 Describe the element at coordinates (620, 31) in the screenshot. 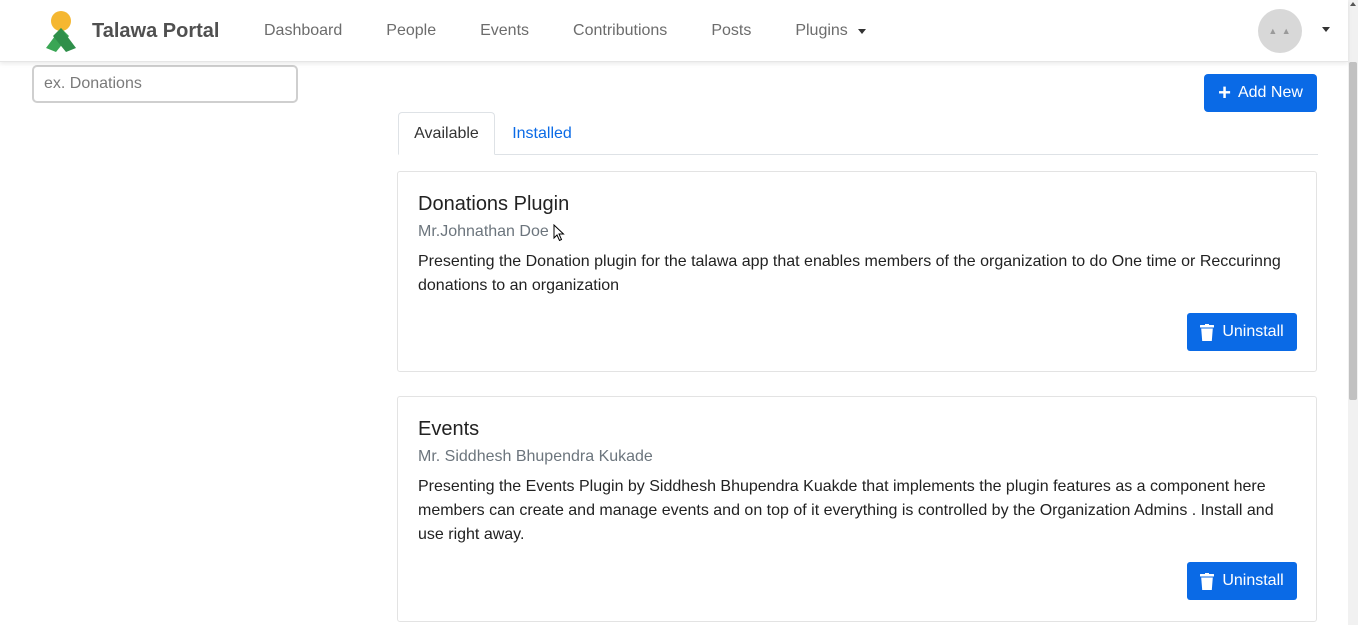

I see `nav-contributions: Contributions` at that location.